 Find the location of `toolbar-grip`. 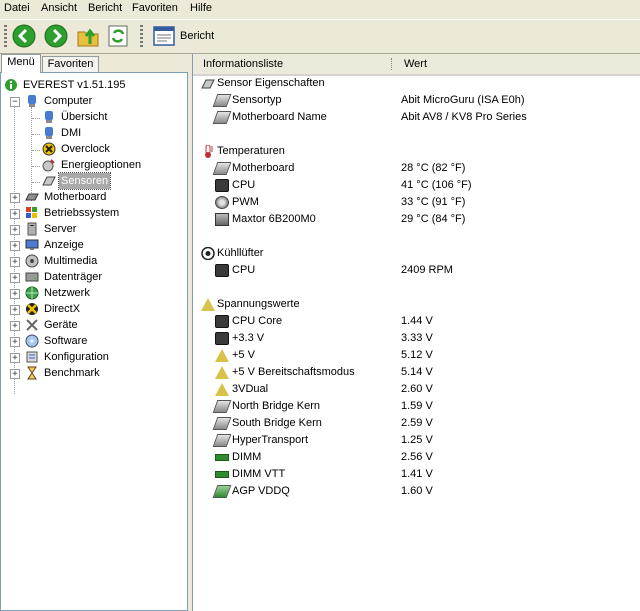

toolbar-grip is located at coordinates (5, 36).